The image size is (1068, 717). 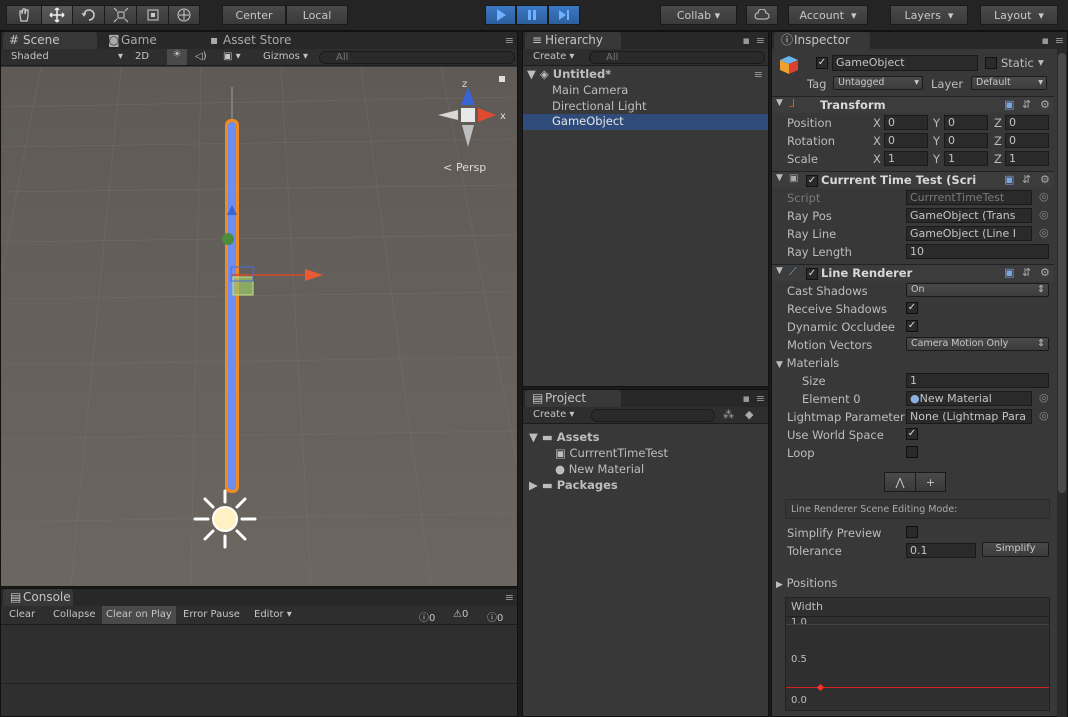 What do you see at coordinates (254, 15) in the screenshot?
I see `pivot-center-button: Center` at bounding box center [254, 15].